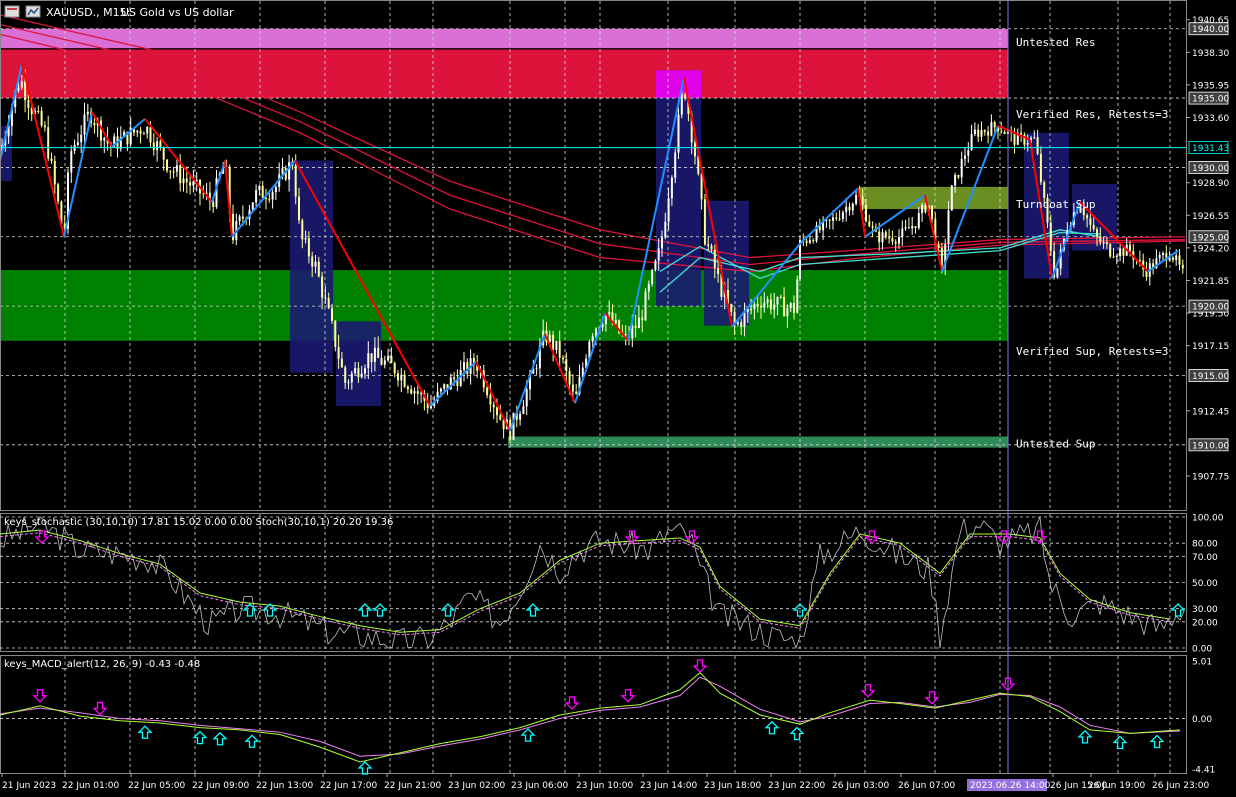  Describe the element at coordinates (156, 786) in the screenshot. I see `time-label-2: 22 Jun 05:00` at that location.